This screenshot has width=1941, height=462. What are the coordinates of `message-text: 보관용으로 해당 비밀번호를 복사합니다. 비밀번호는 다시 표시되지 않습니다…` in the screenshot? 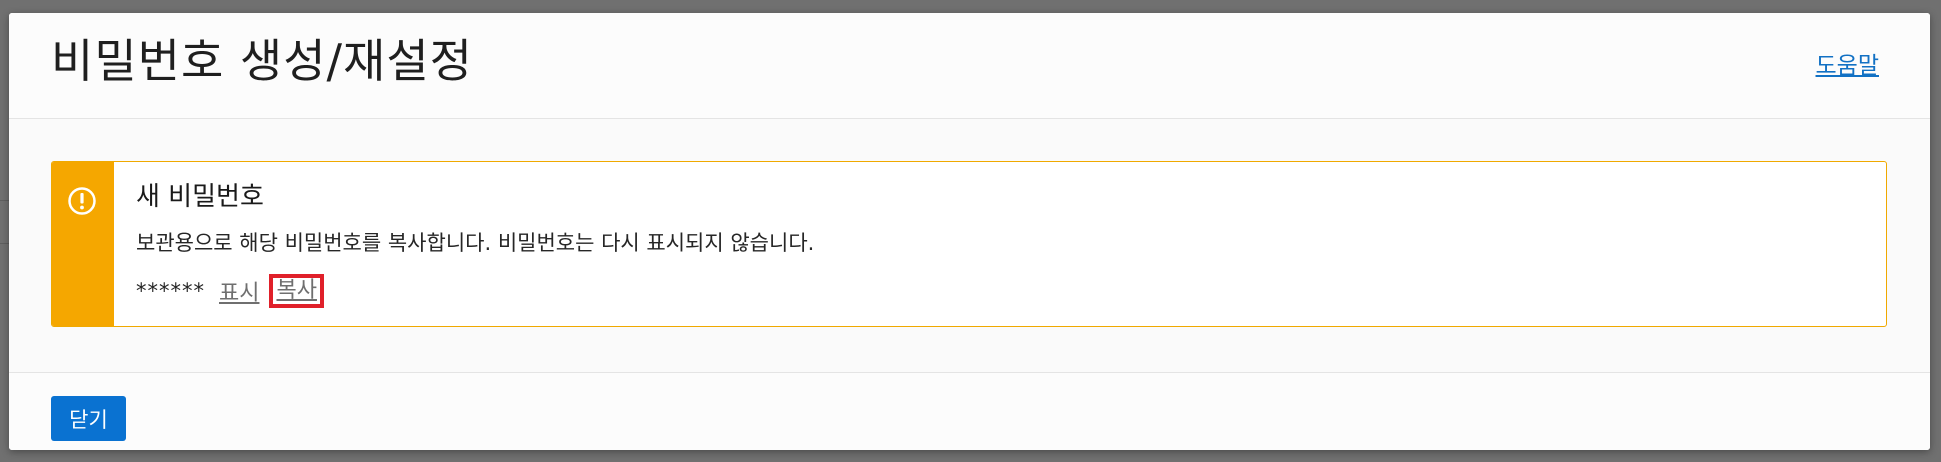 It's located at (475, 243).